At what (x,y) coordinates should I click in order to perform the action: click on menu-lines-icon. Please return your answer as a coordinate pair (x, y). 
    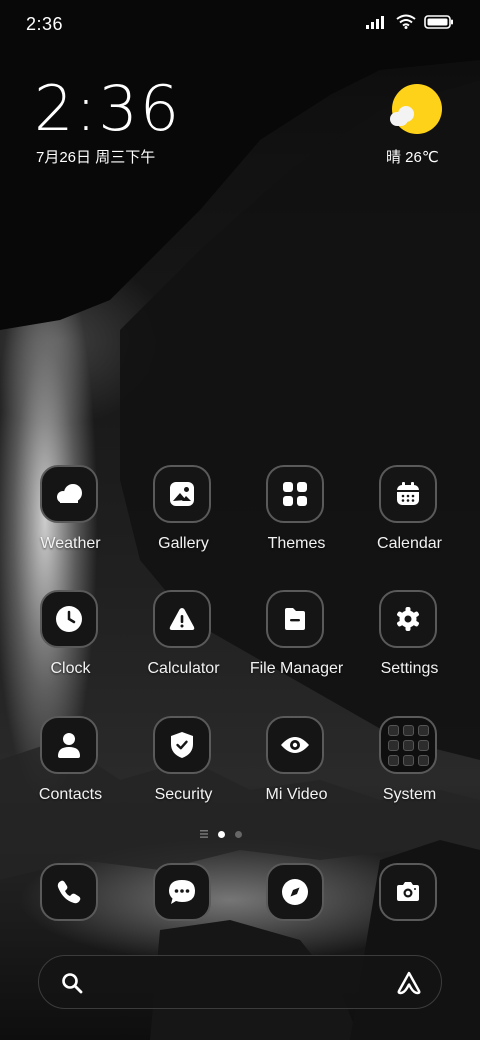
    Looking at the image, I should click on (204, 834).